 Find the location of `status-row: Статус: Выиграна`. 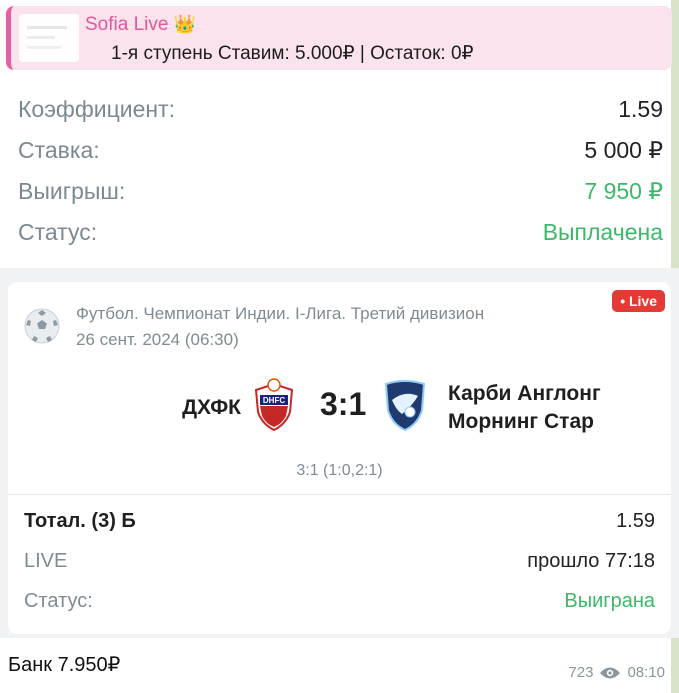

status-row: Статус: Выиграна is located at coordinates (339, 605).